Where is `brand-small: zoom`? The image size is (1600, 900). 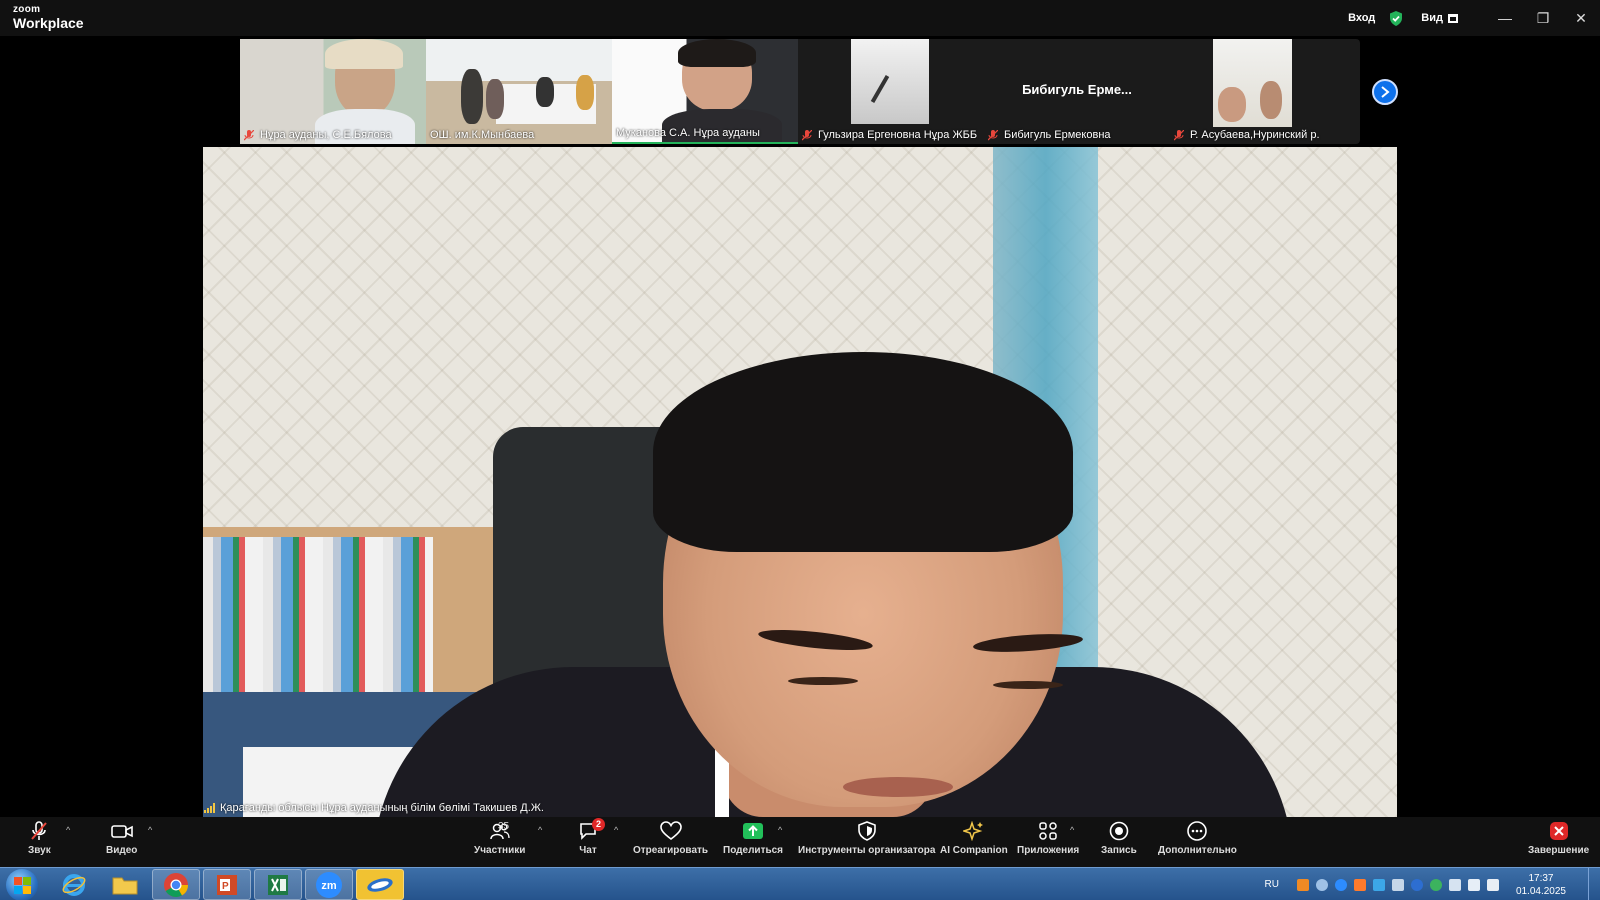 brand-small: zoom is located at coordinates (27, 9).